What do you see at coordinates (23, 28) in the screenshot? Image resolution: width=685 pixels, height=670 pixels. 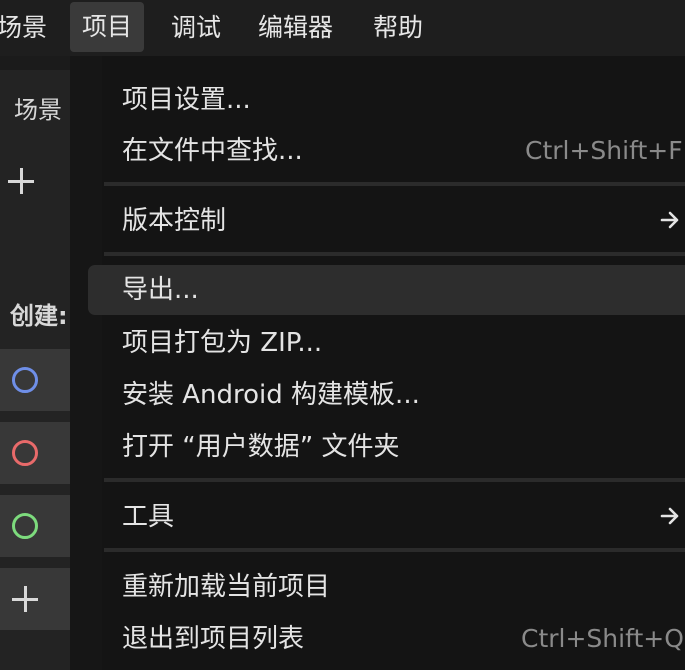 I see `menu-scene: 场景` at bounding box center [23, 28].